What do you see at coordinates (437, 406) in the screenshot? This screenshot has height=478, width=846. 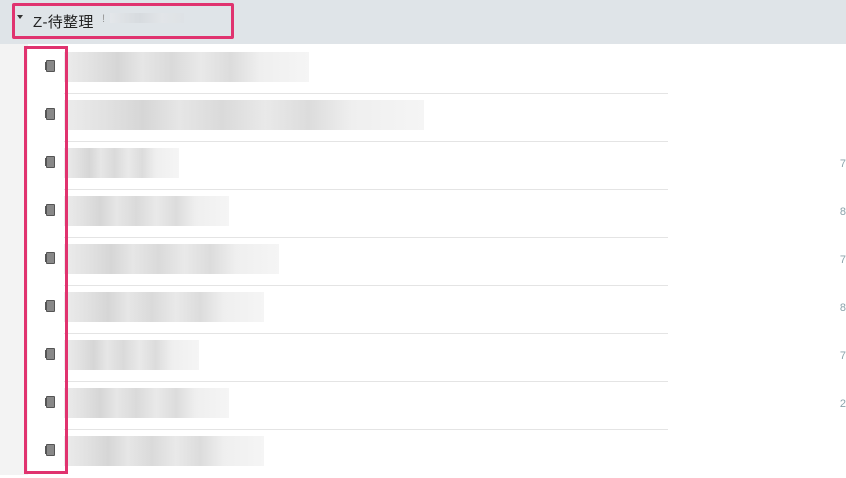 I see `note-row: 2` at bounding box center [437, 406].